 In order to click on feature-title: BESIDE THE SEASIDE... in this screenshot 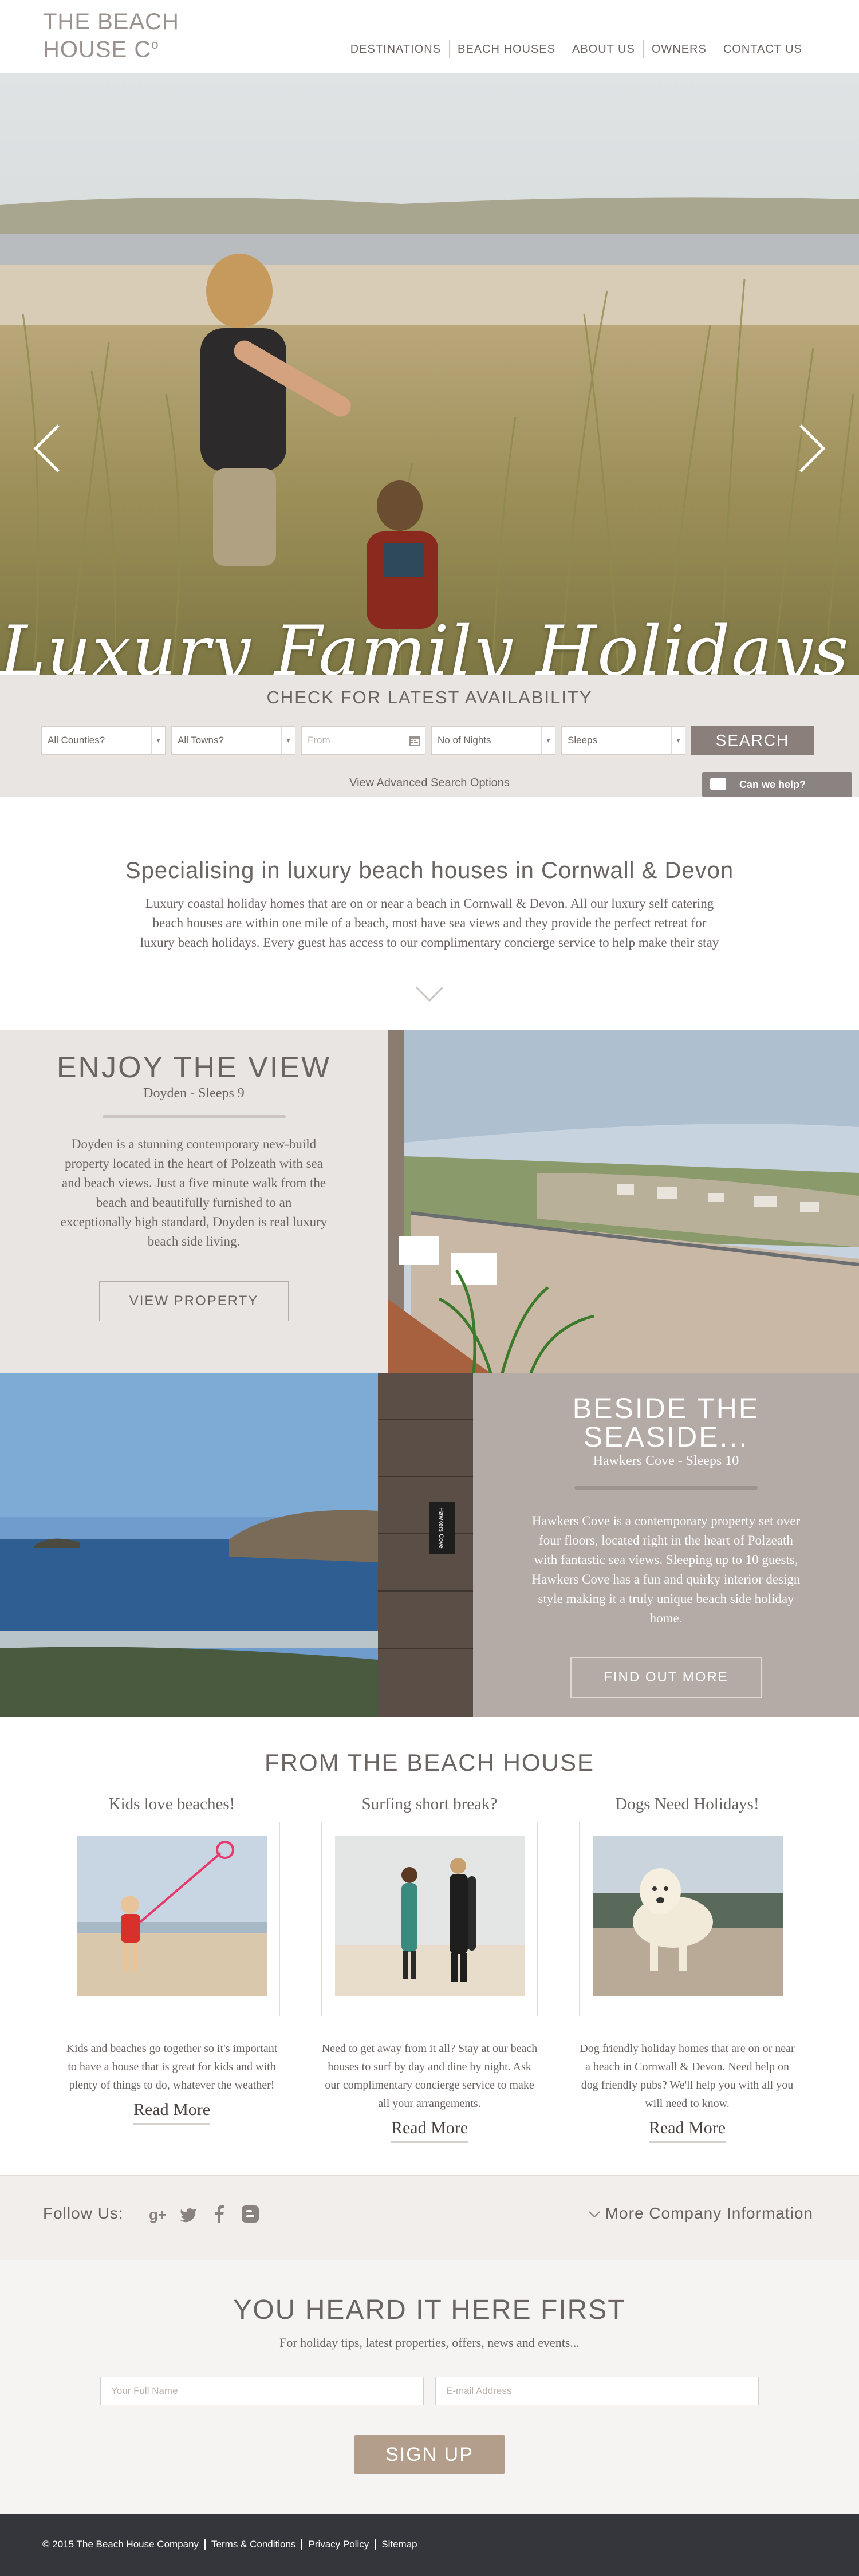, I will do `click(666, 1423)`.